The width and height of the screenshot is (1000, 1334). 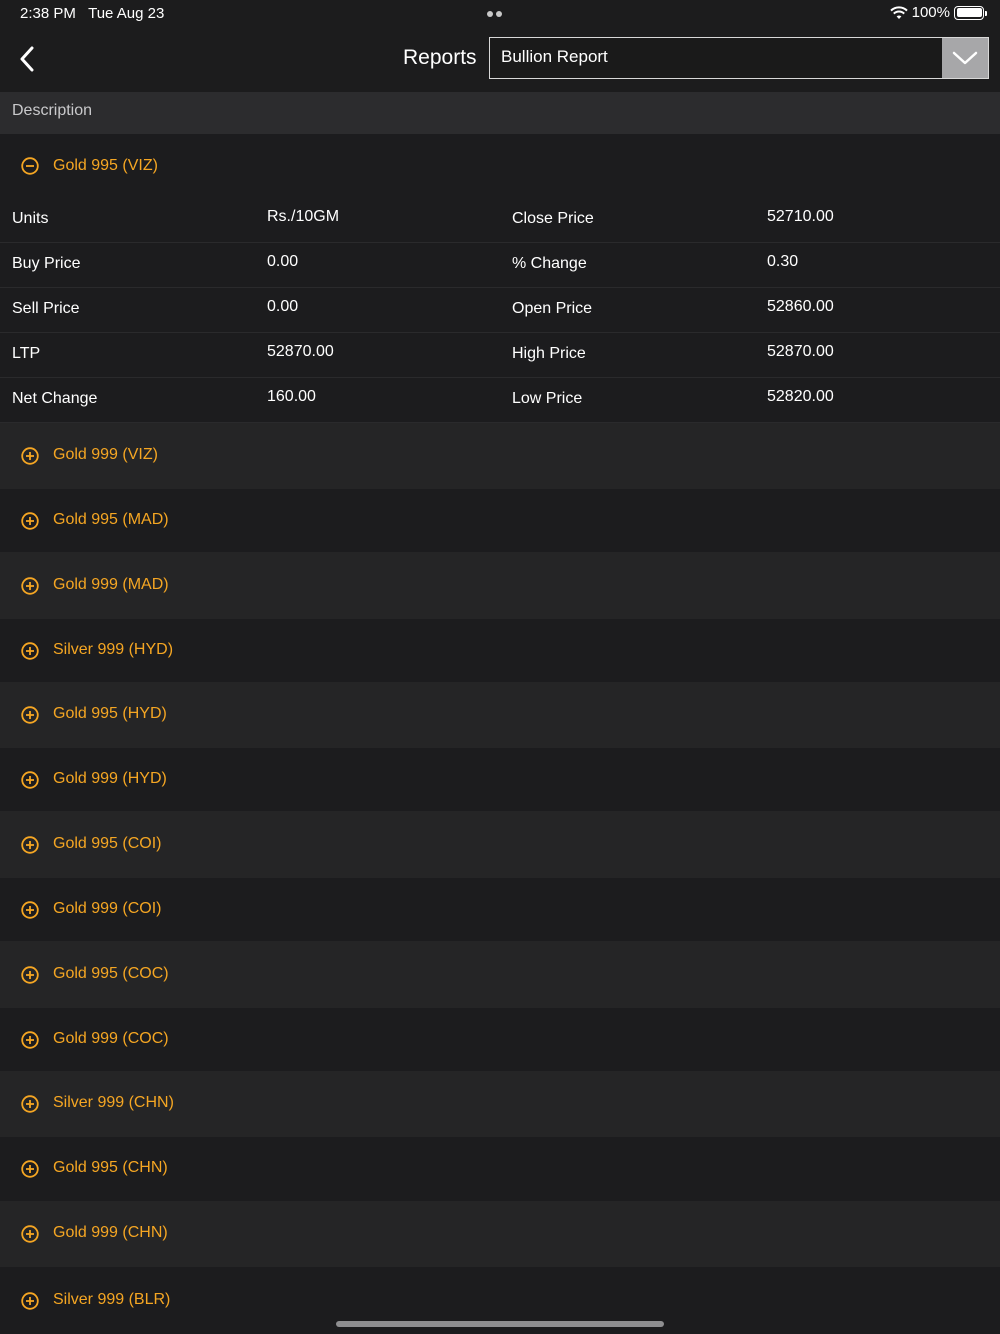 What do you see at coordinates (500, 520) in the screenshot?
I see `group-row: Gold 995 (MAD)` at bounding box center [500, 520].